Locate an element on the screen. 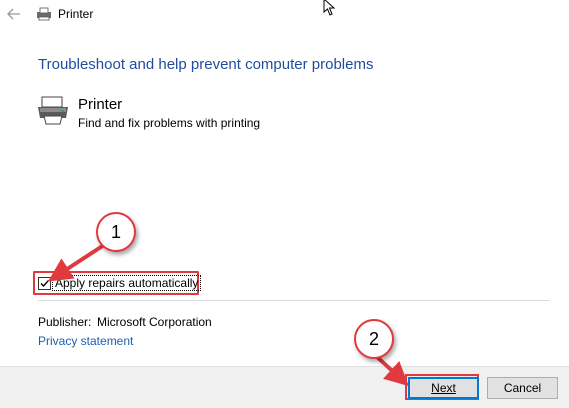 This screenshot has width=569, height=408. callout-1: 1 is located at coordinates (116, 232).